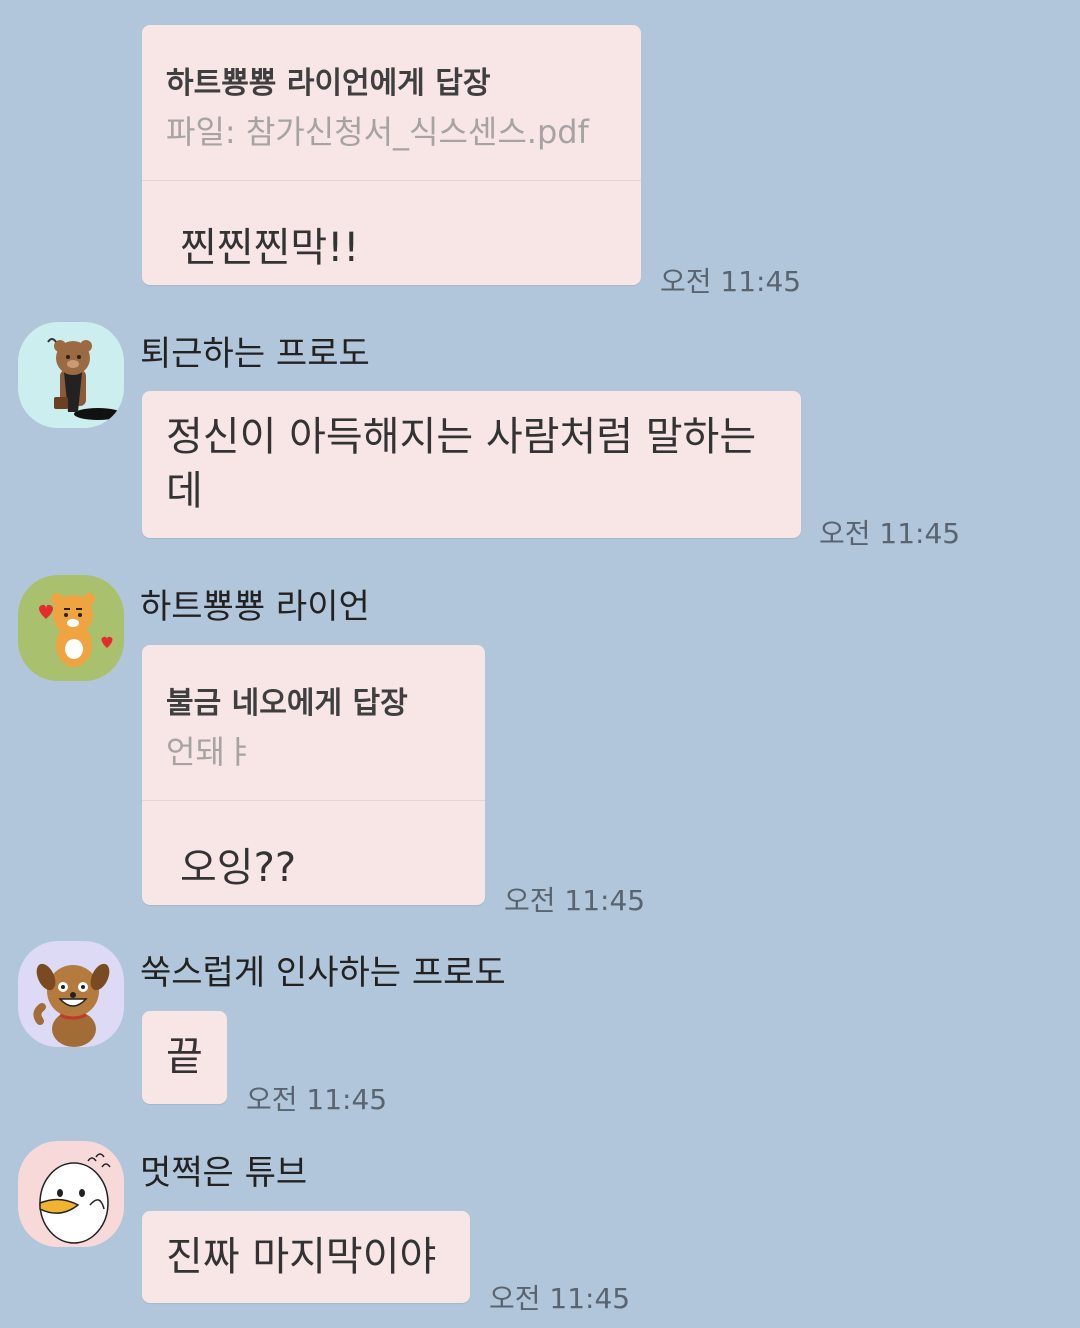 The height and width of the screenshot is (1328, 1080). I want to click on reply-title: 불금 네오에게 답장, so click(287, 703).